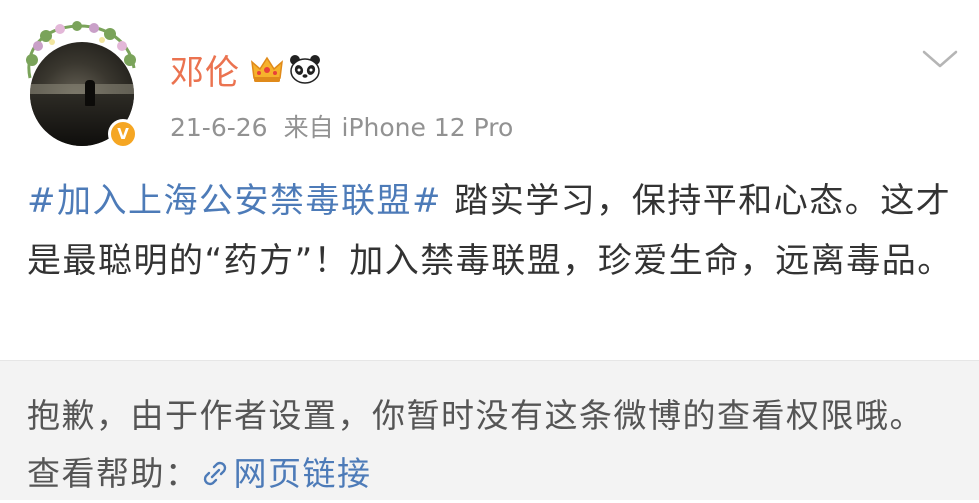 This screenshot has height=503, width=979. Describe the element at coordinates (81, 50) in the screenshot. I see `avatar-wreath-icon` at that location.